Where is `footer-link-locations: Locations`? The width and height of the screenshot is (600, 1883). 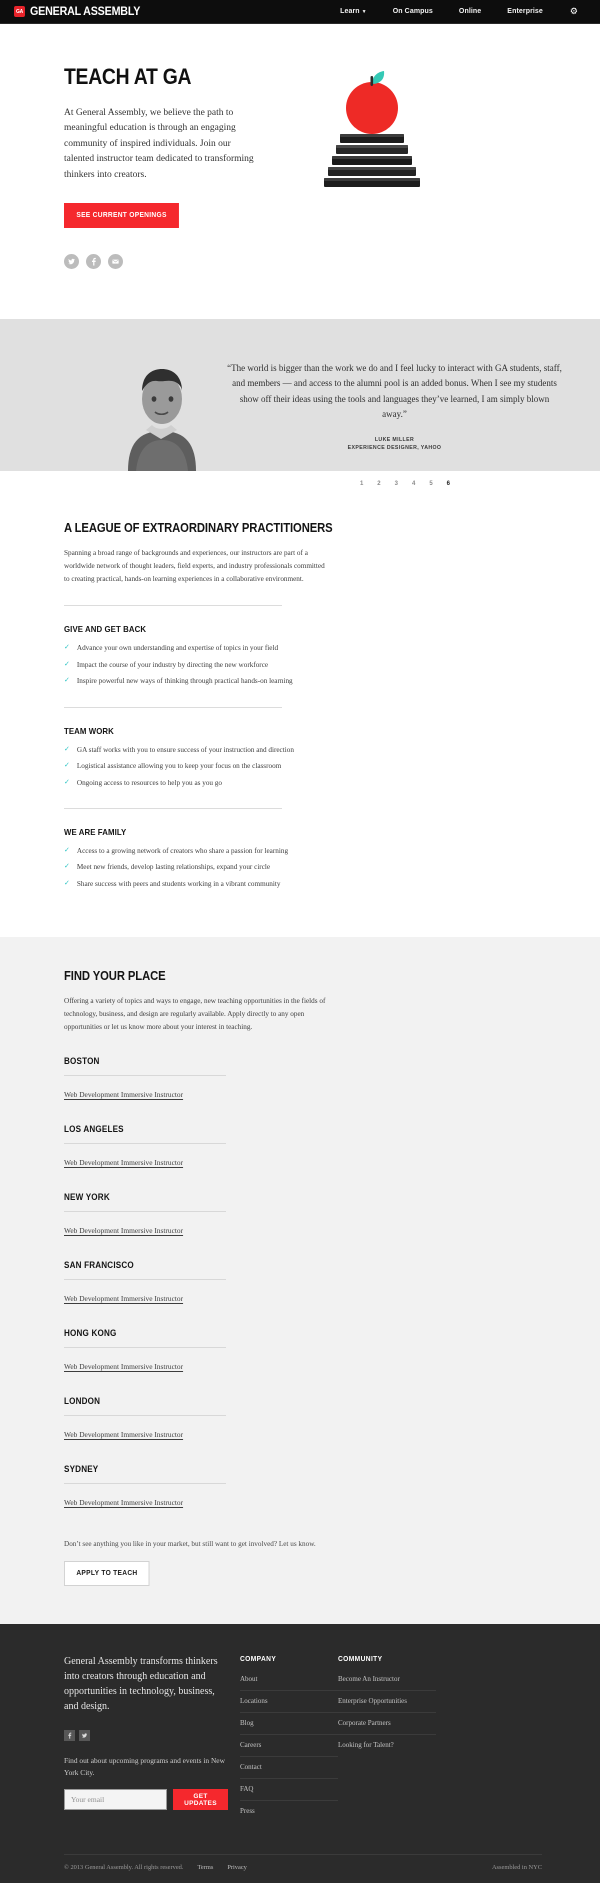
footer-link-locations: Locations is located at coordinates (289, 1705).